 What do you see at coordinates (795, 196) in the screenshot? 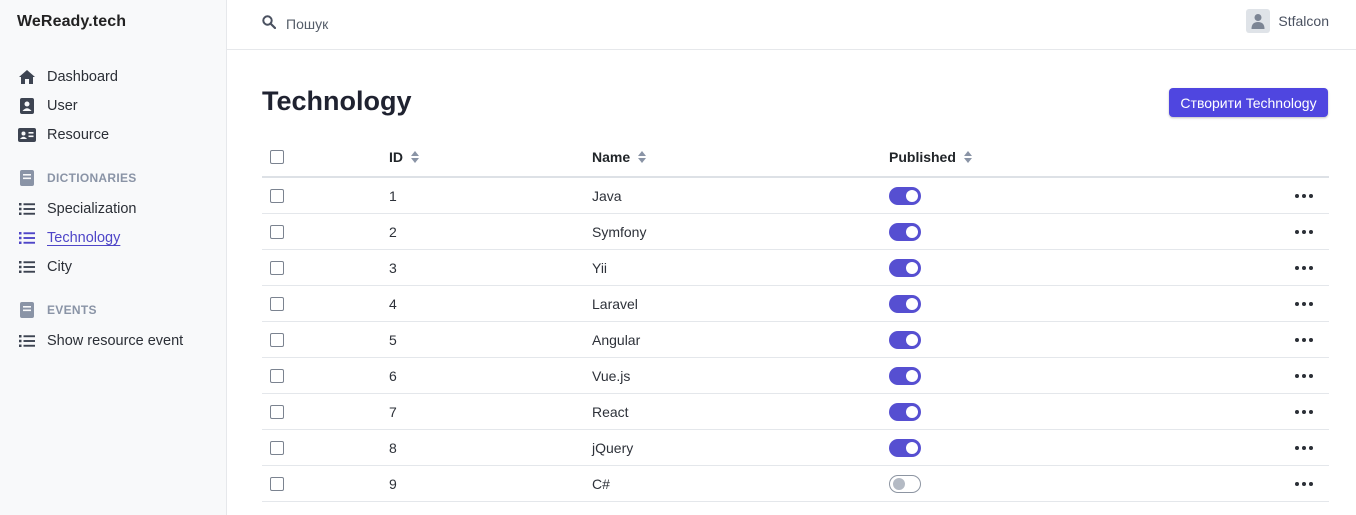
I see `table-row: 1 Java` at bounding box center [795, 196].